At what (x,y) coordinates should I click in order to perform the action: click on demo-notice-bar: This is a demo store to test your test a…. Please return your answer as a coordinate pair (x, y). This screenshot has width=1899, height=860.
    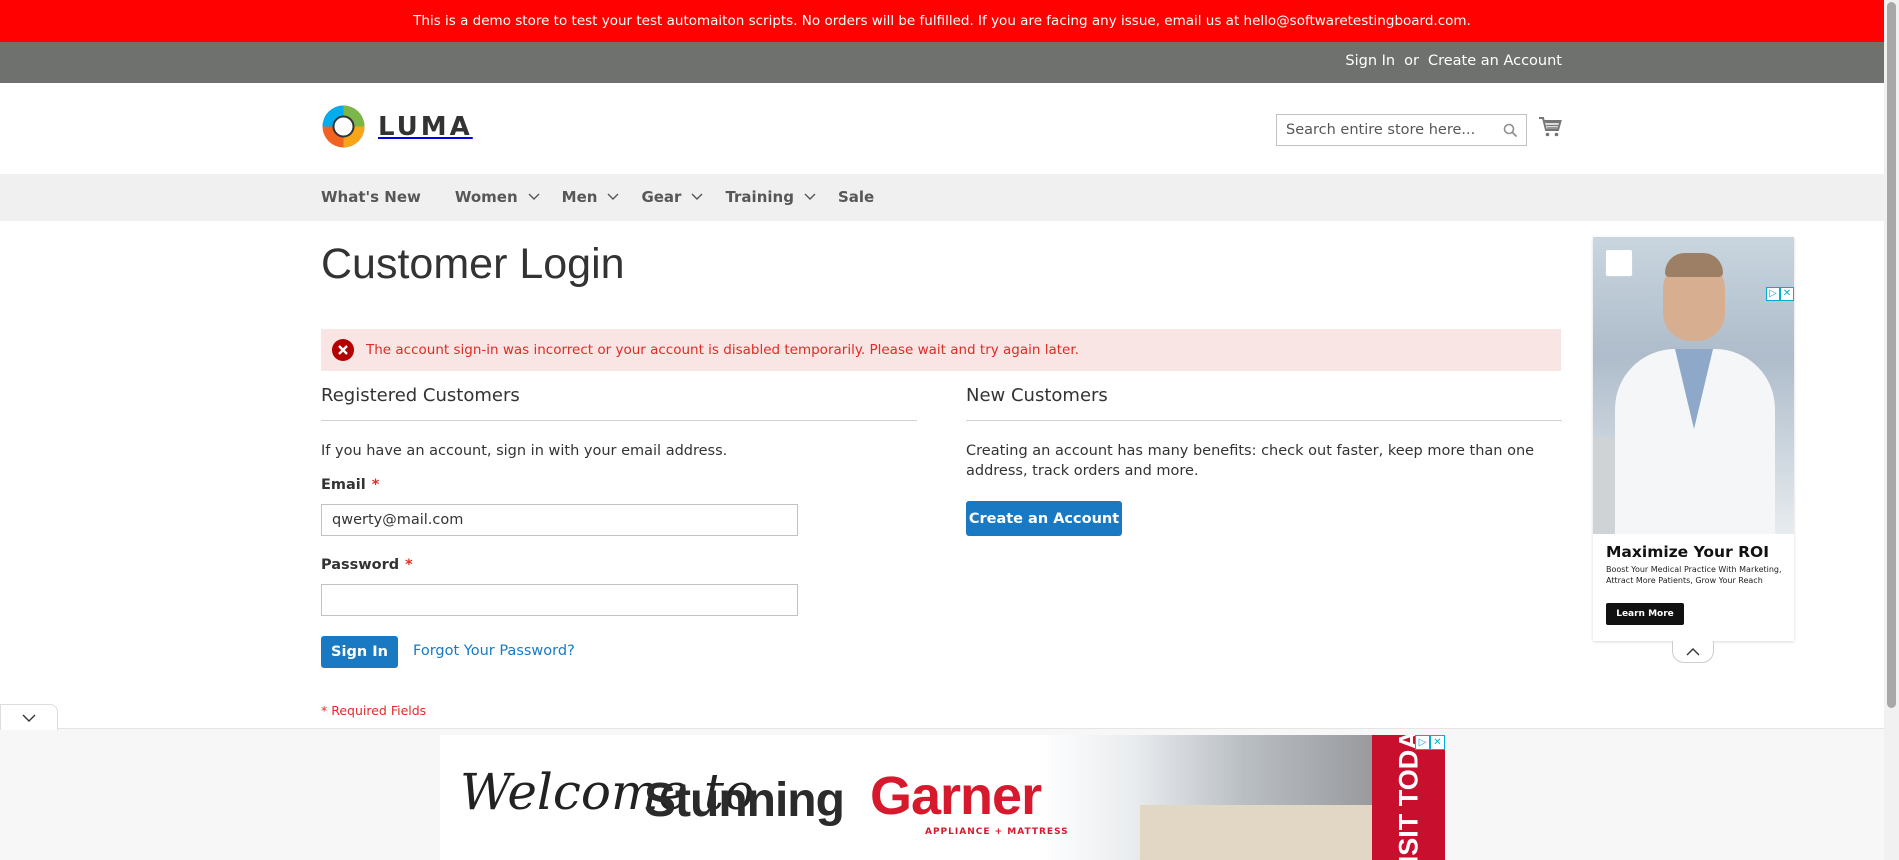
    Looking at the image, I should click on (942, 21).